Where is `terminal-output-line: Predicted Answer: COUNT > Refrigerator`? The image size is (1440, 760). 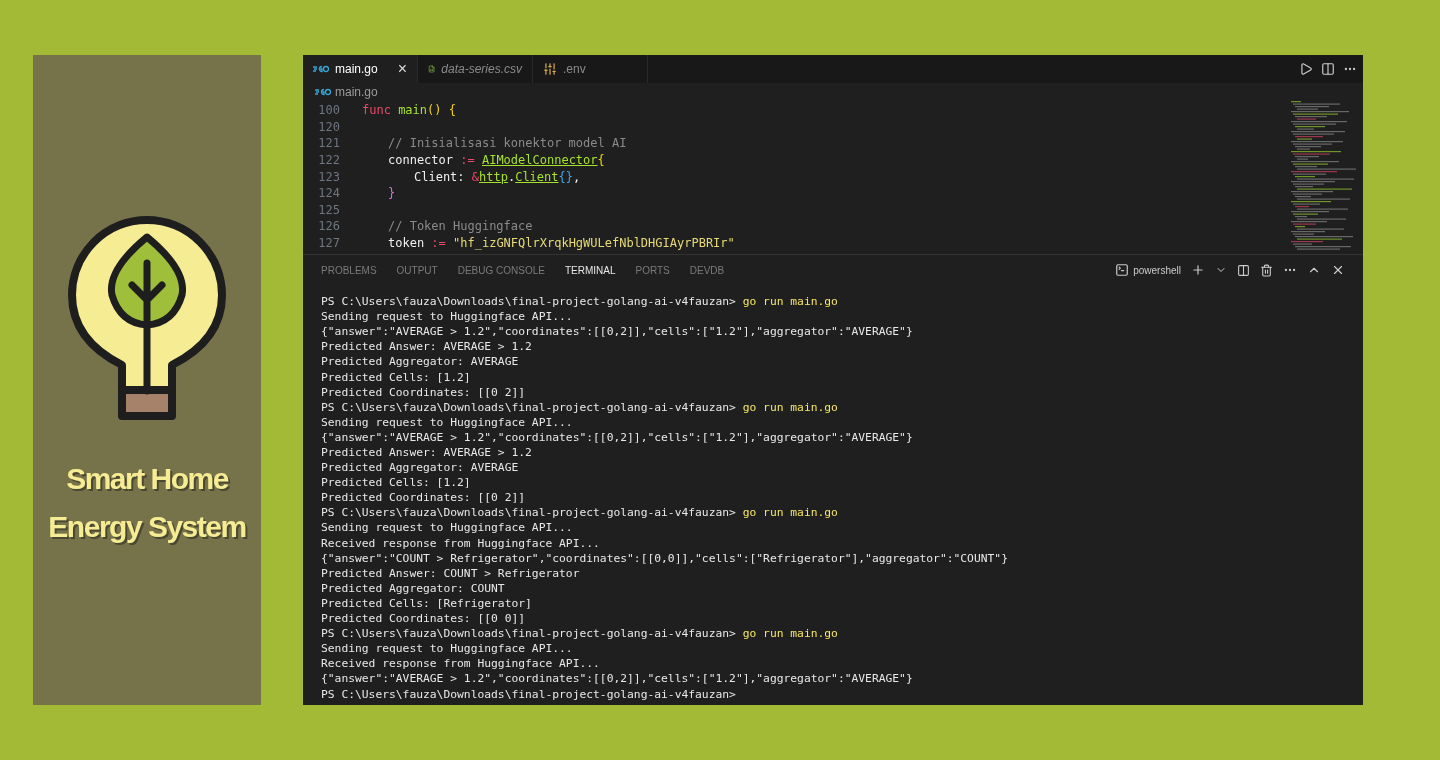 terminal-output-line: Predicted Answer: COUNT > Refrigerator is located at coordinates (450, 573).